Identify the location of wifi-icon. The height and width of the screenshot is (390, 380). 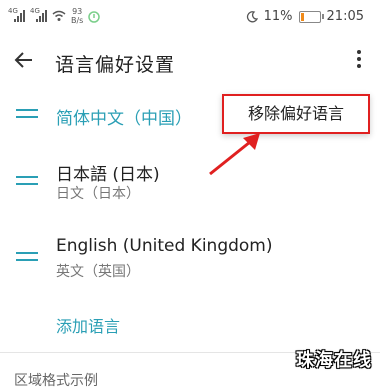
(59, 15).